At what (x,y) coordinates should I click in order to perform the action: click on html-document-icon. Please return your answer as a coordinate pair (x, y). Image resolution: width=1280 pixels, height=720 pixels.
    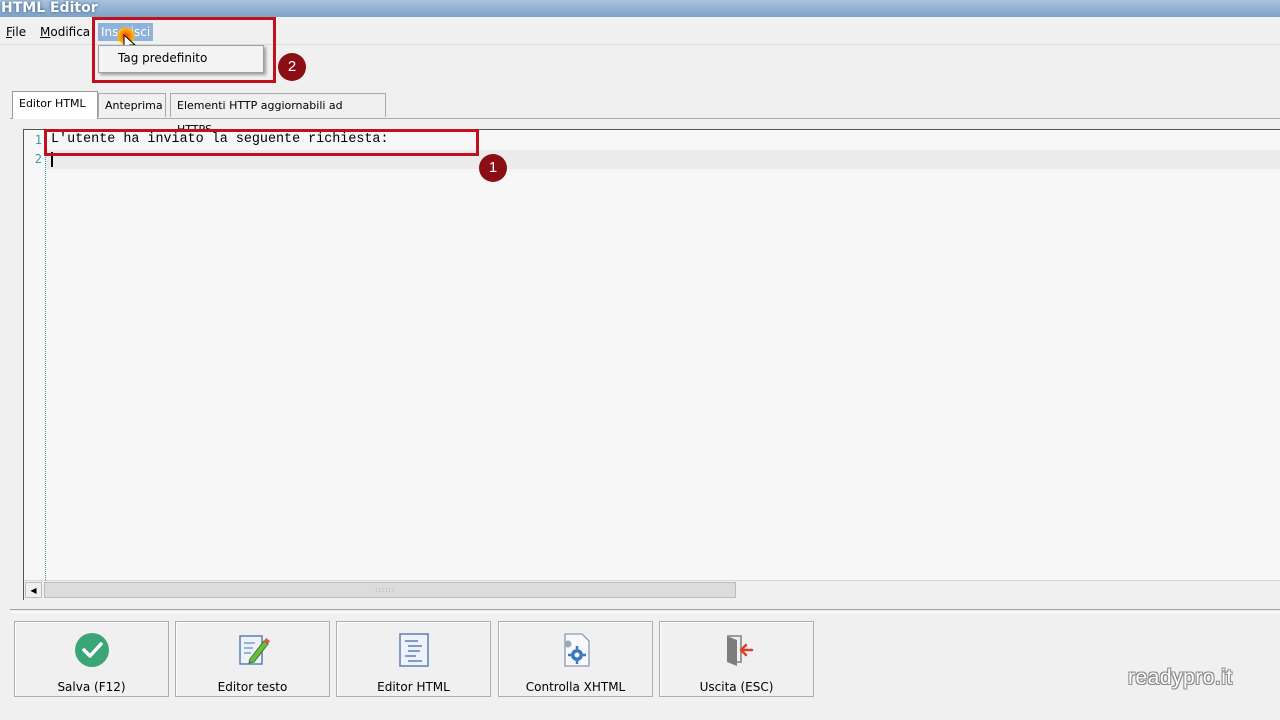
    Looking at the image, I should click on (414, 650).